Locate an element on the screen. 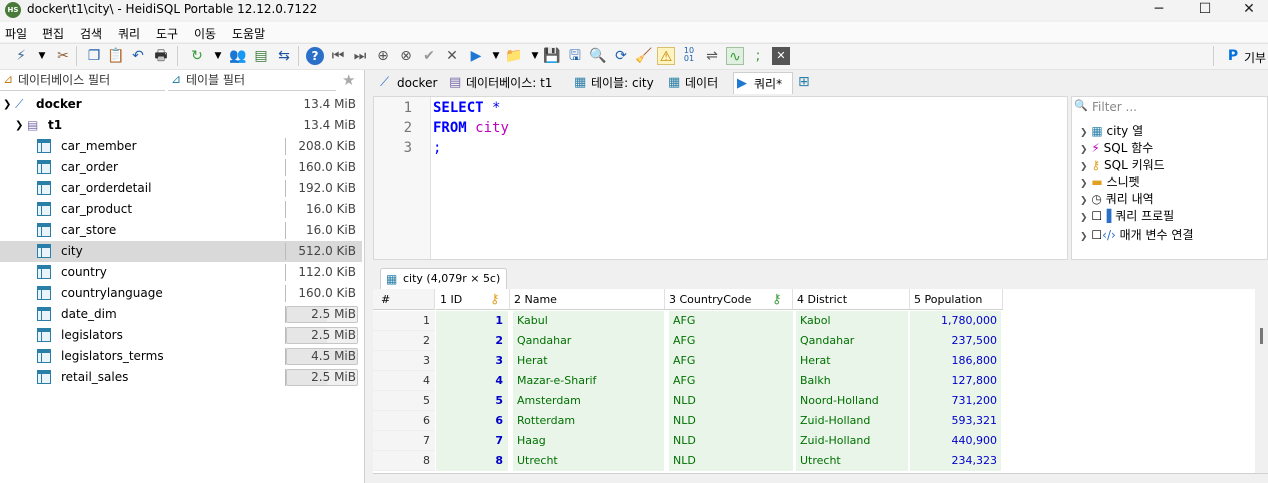 The height and width of the screenshot is (483, 1268). cell-name: Kabul is located at coordinates (588, 321).